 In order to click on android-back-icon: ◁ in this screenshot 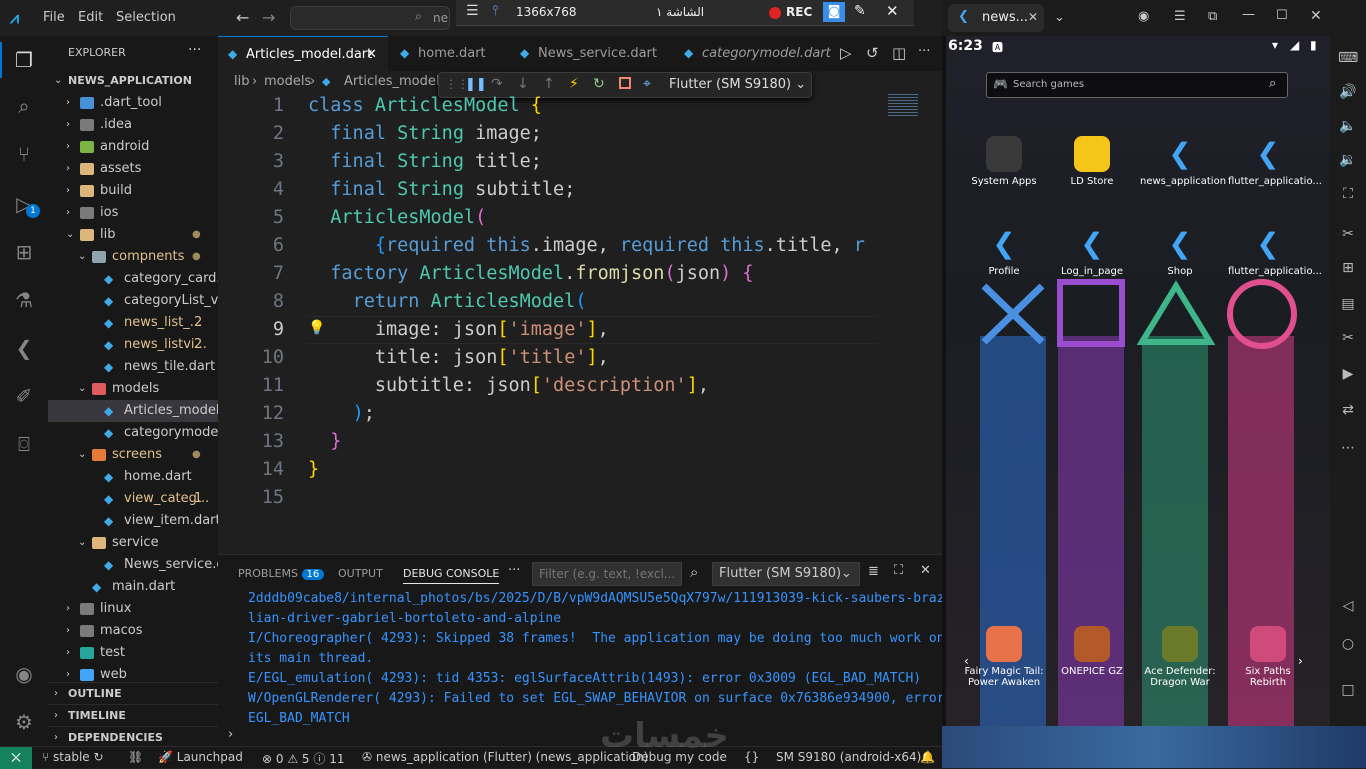, I will do `click(1348, 606)`.